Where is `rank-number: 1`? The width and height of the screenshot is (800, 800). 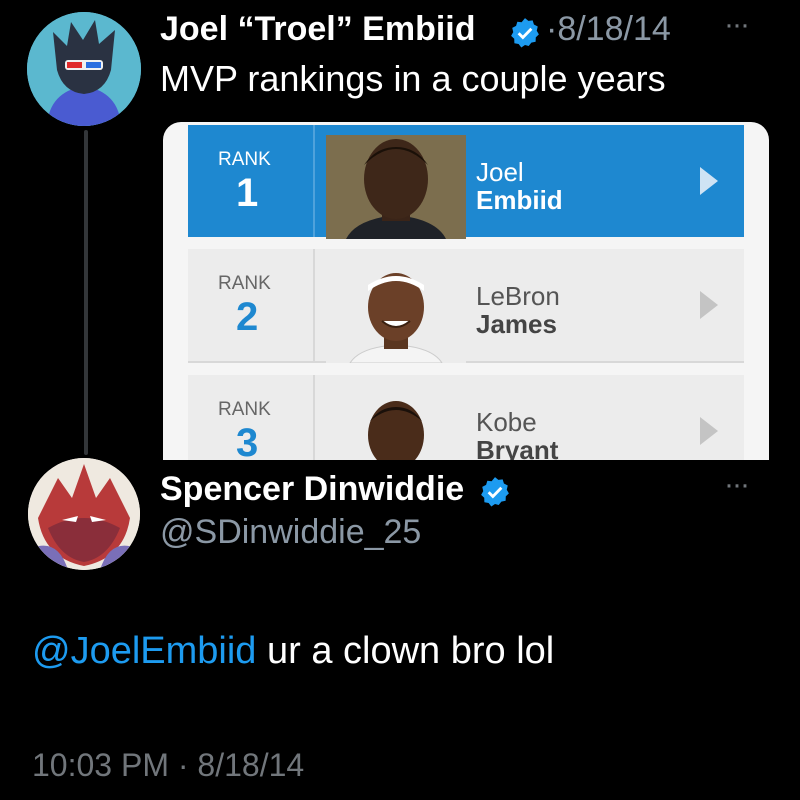
rank-number: 1 is located at coordinates (247, 193).